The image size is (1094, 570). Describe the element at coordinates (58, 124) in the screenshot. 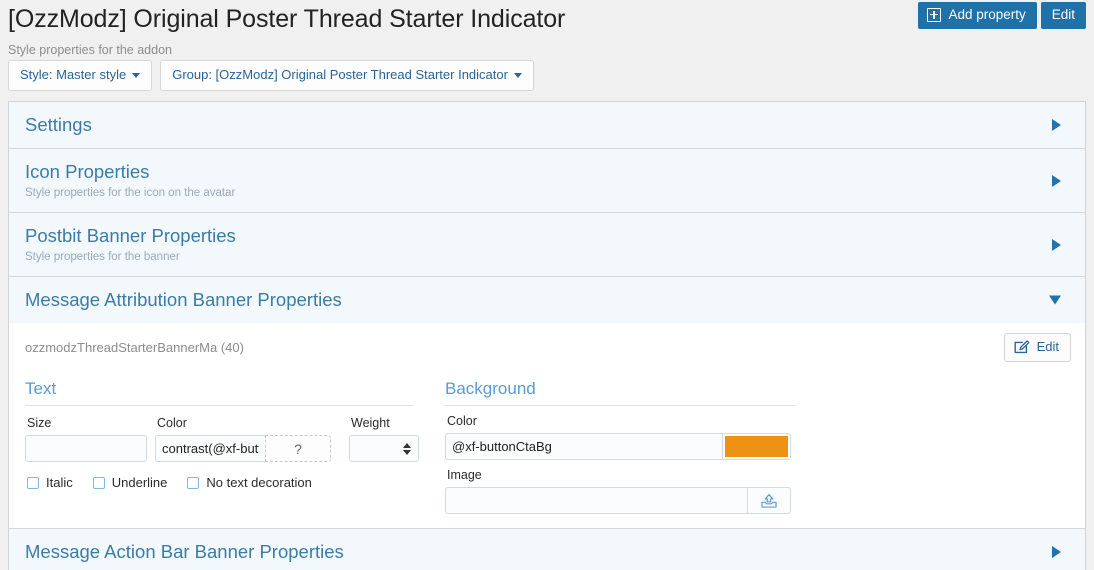

I see `section-title: Settings` at that location.